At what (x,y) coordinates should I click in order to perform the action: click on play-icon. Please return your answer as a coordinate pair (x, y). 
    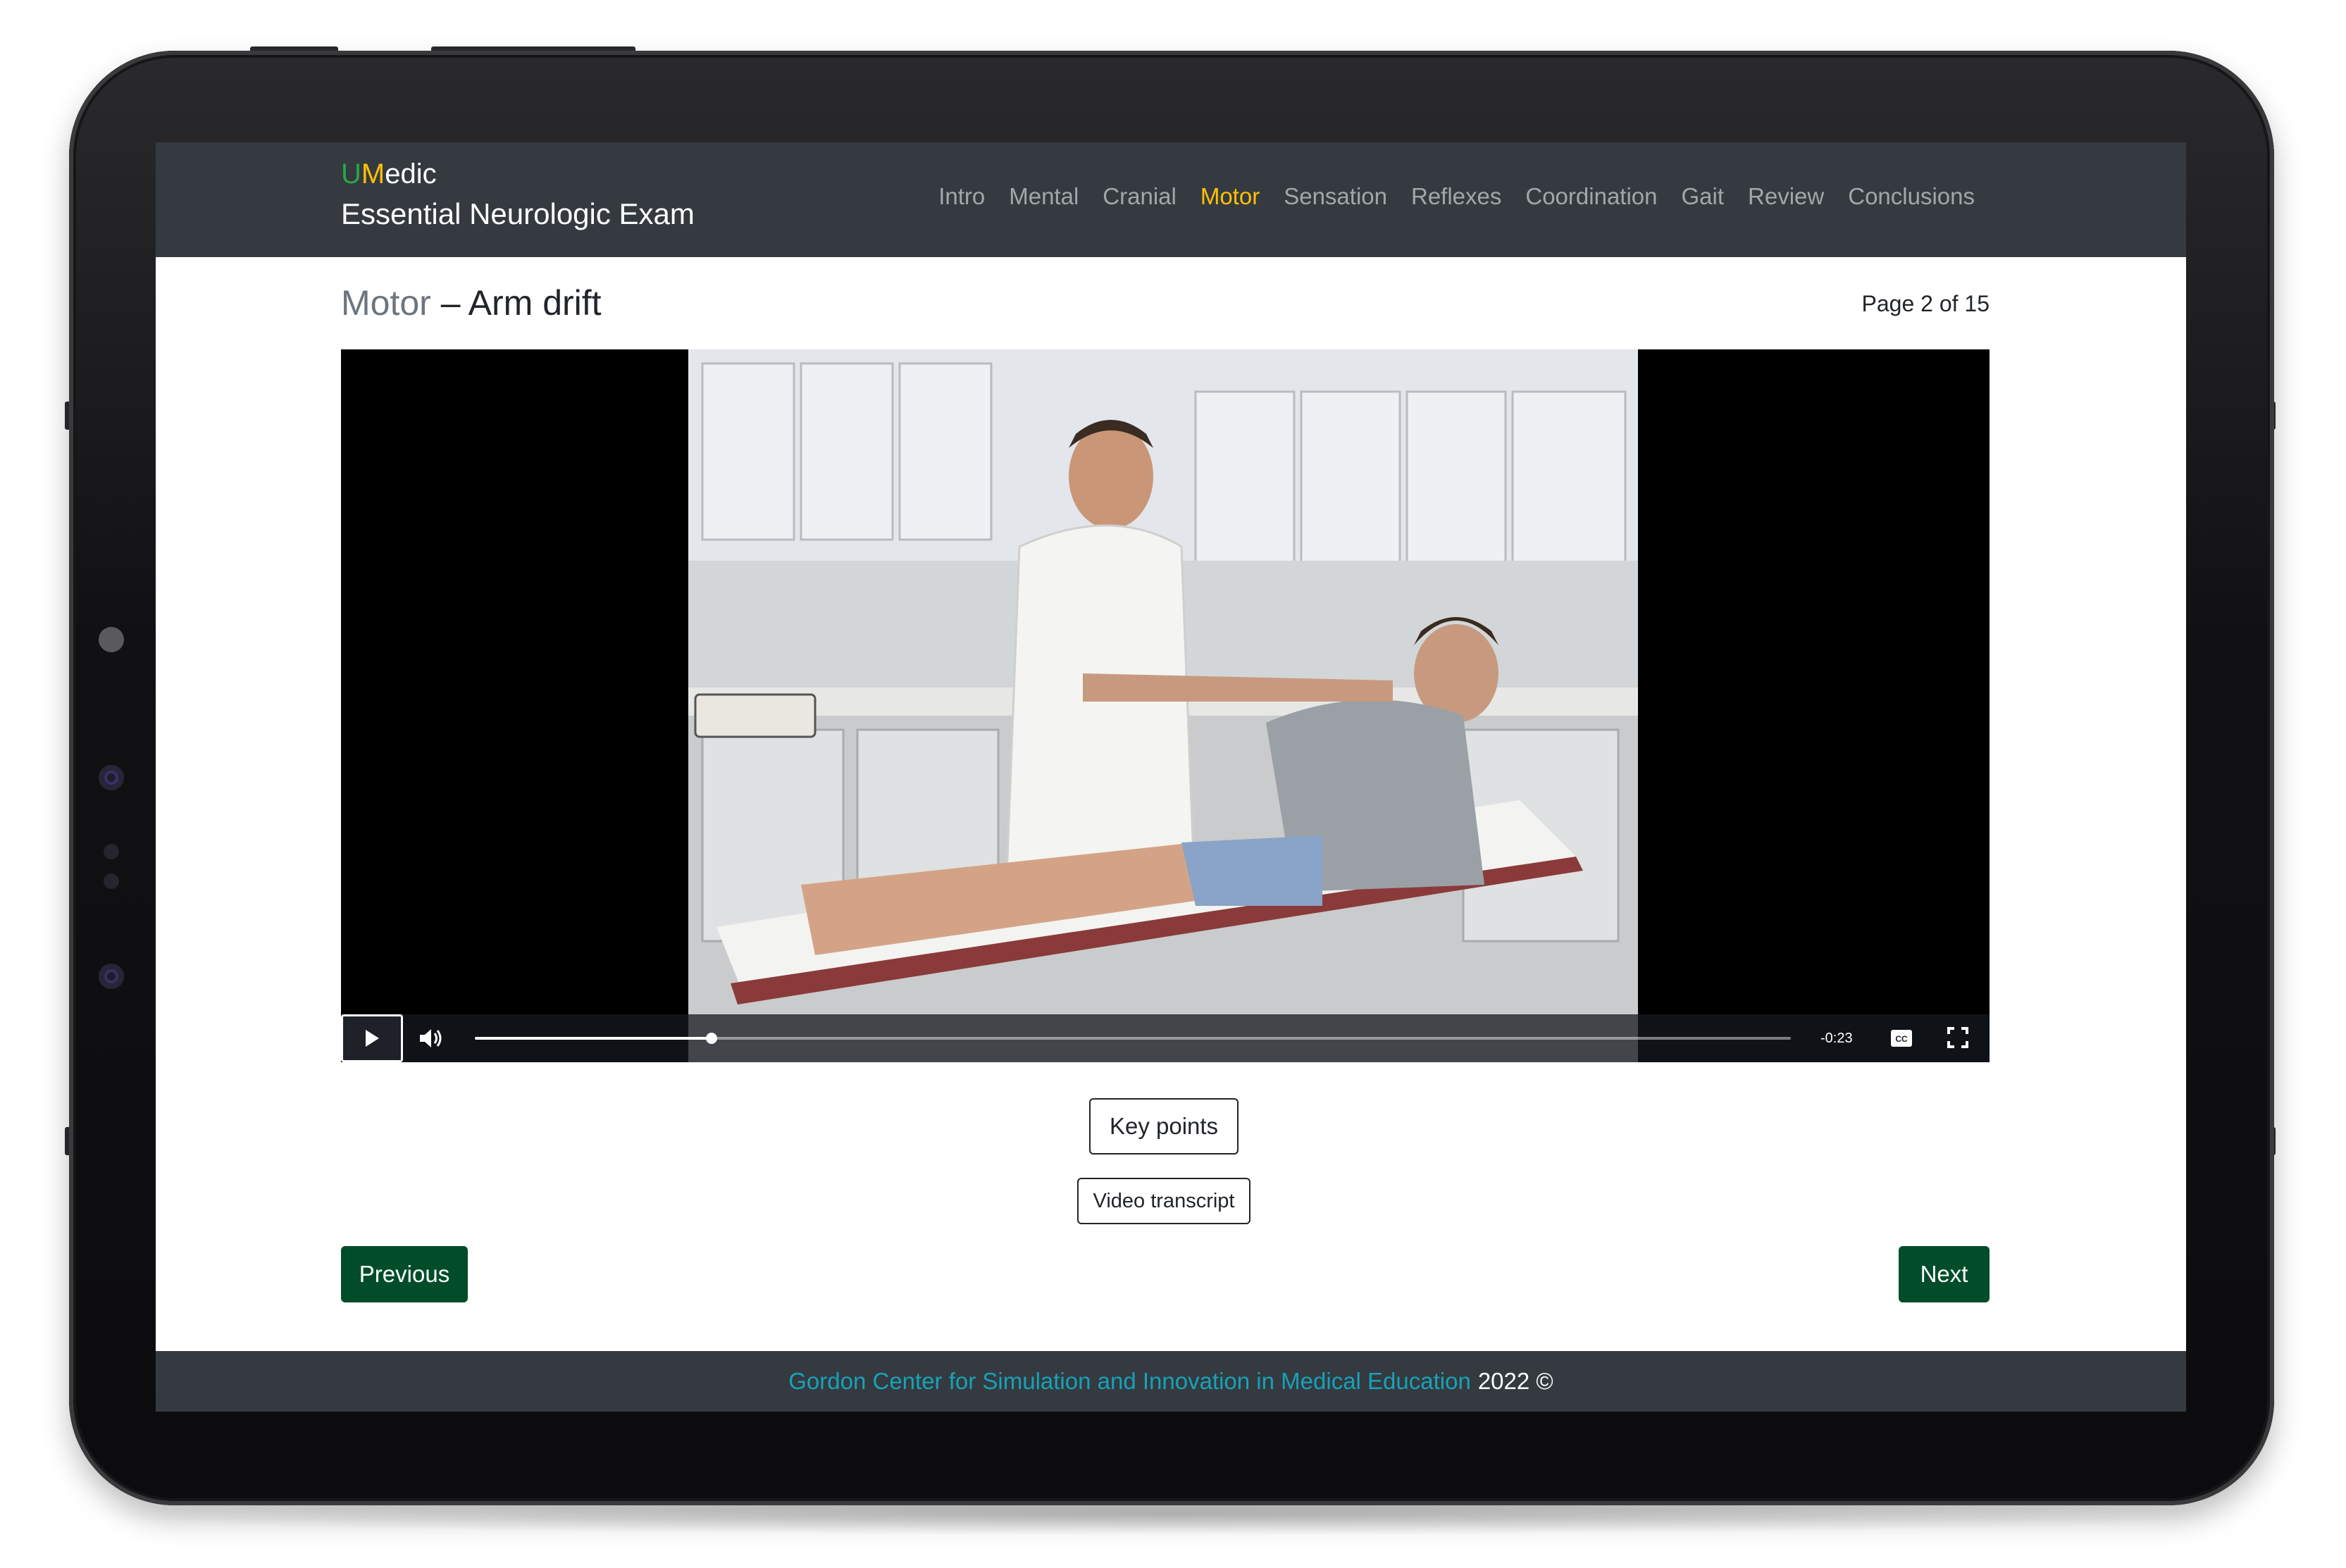
    Looking at the image, I should click on (372, 1038).